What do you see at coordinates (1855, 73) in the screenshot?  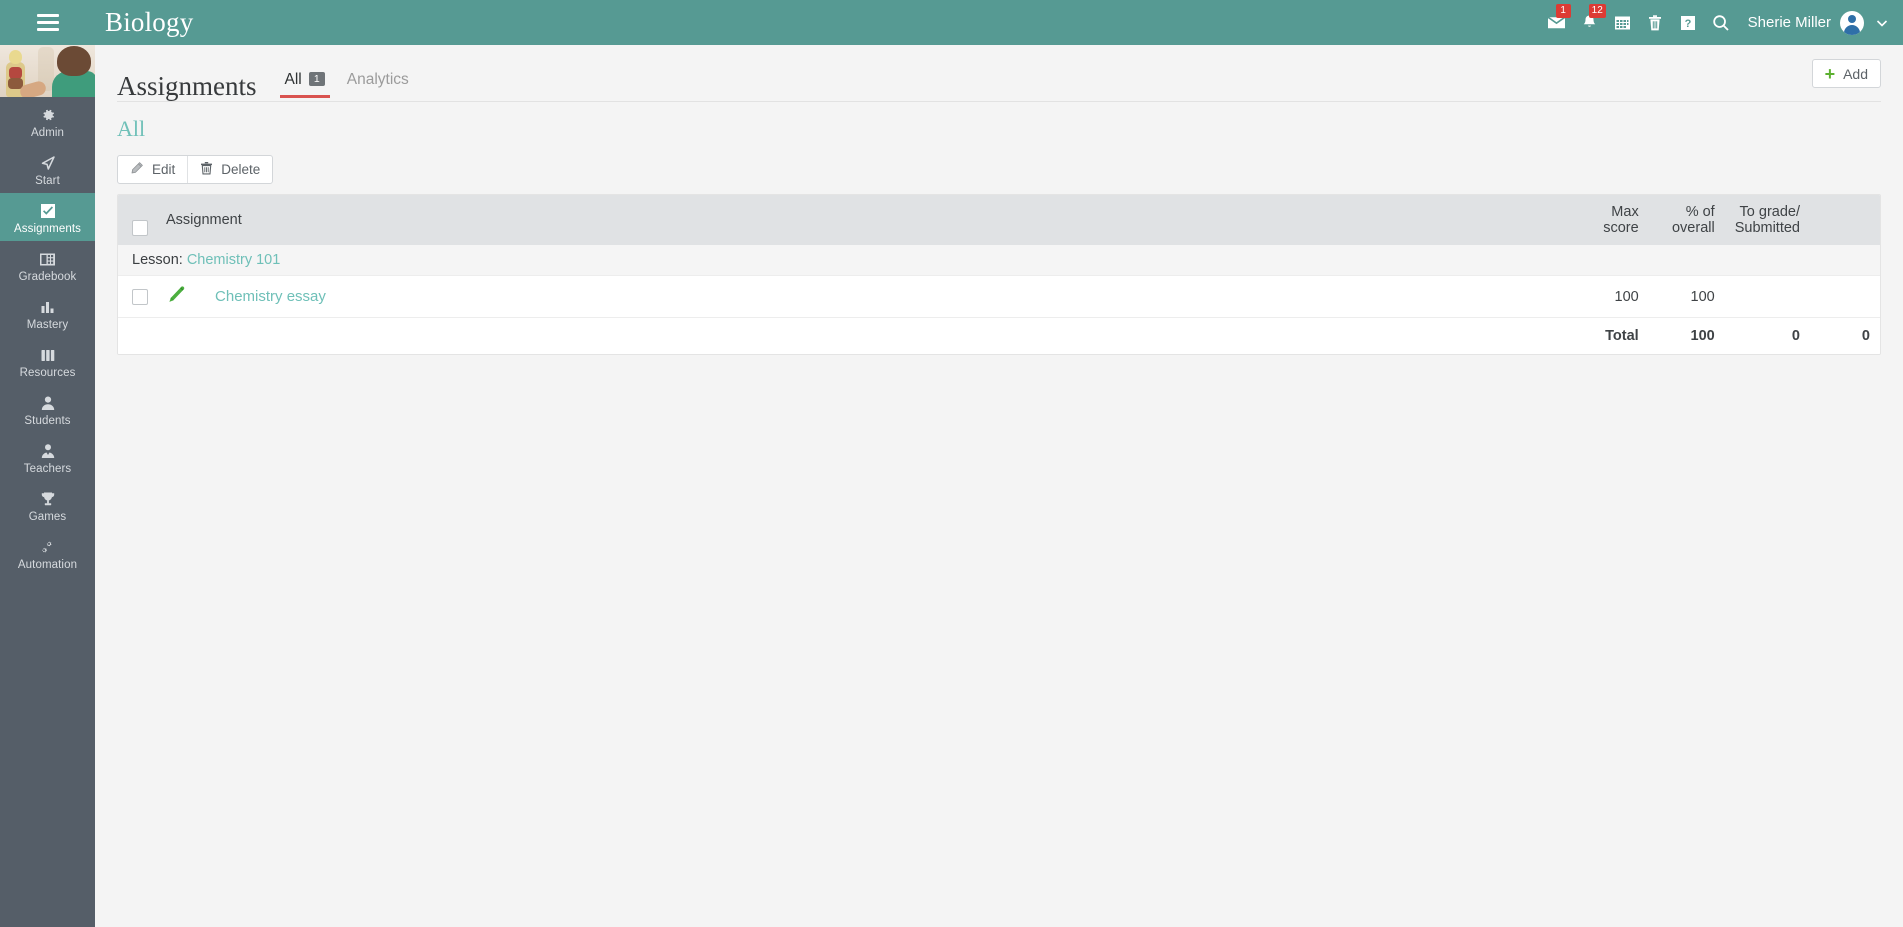 I see `add-button-label: Add` at bounding box center [1855, 73].